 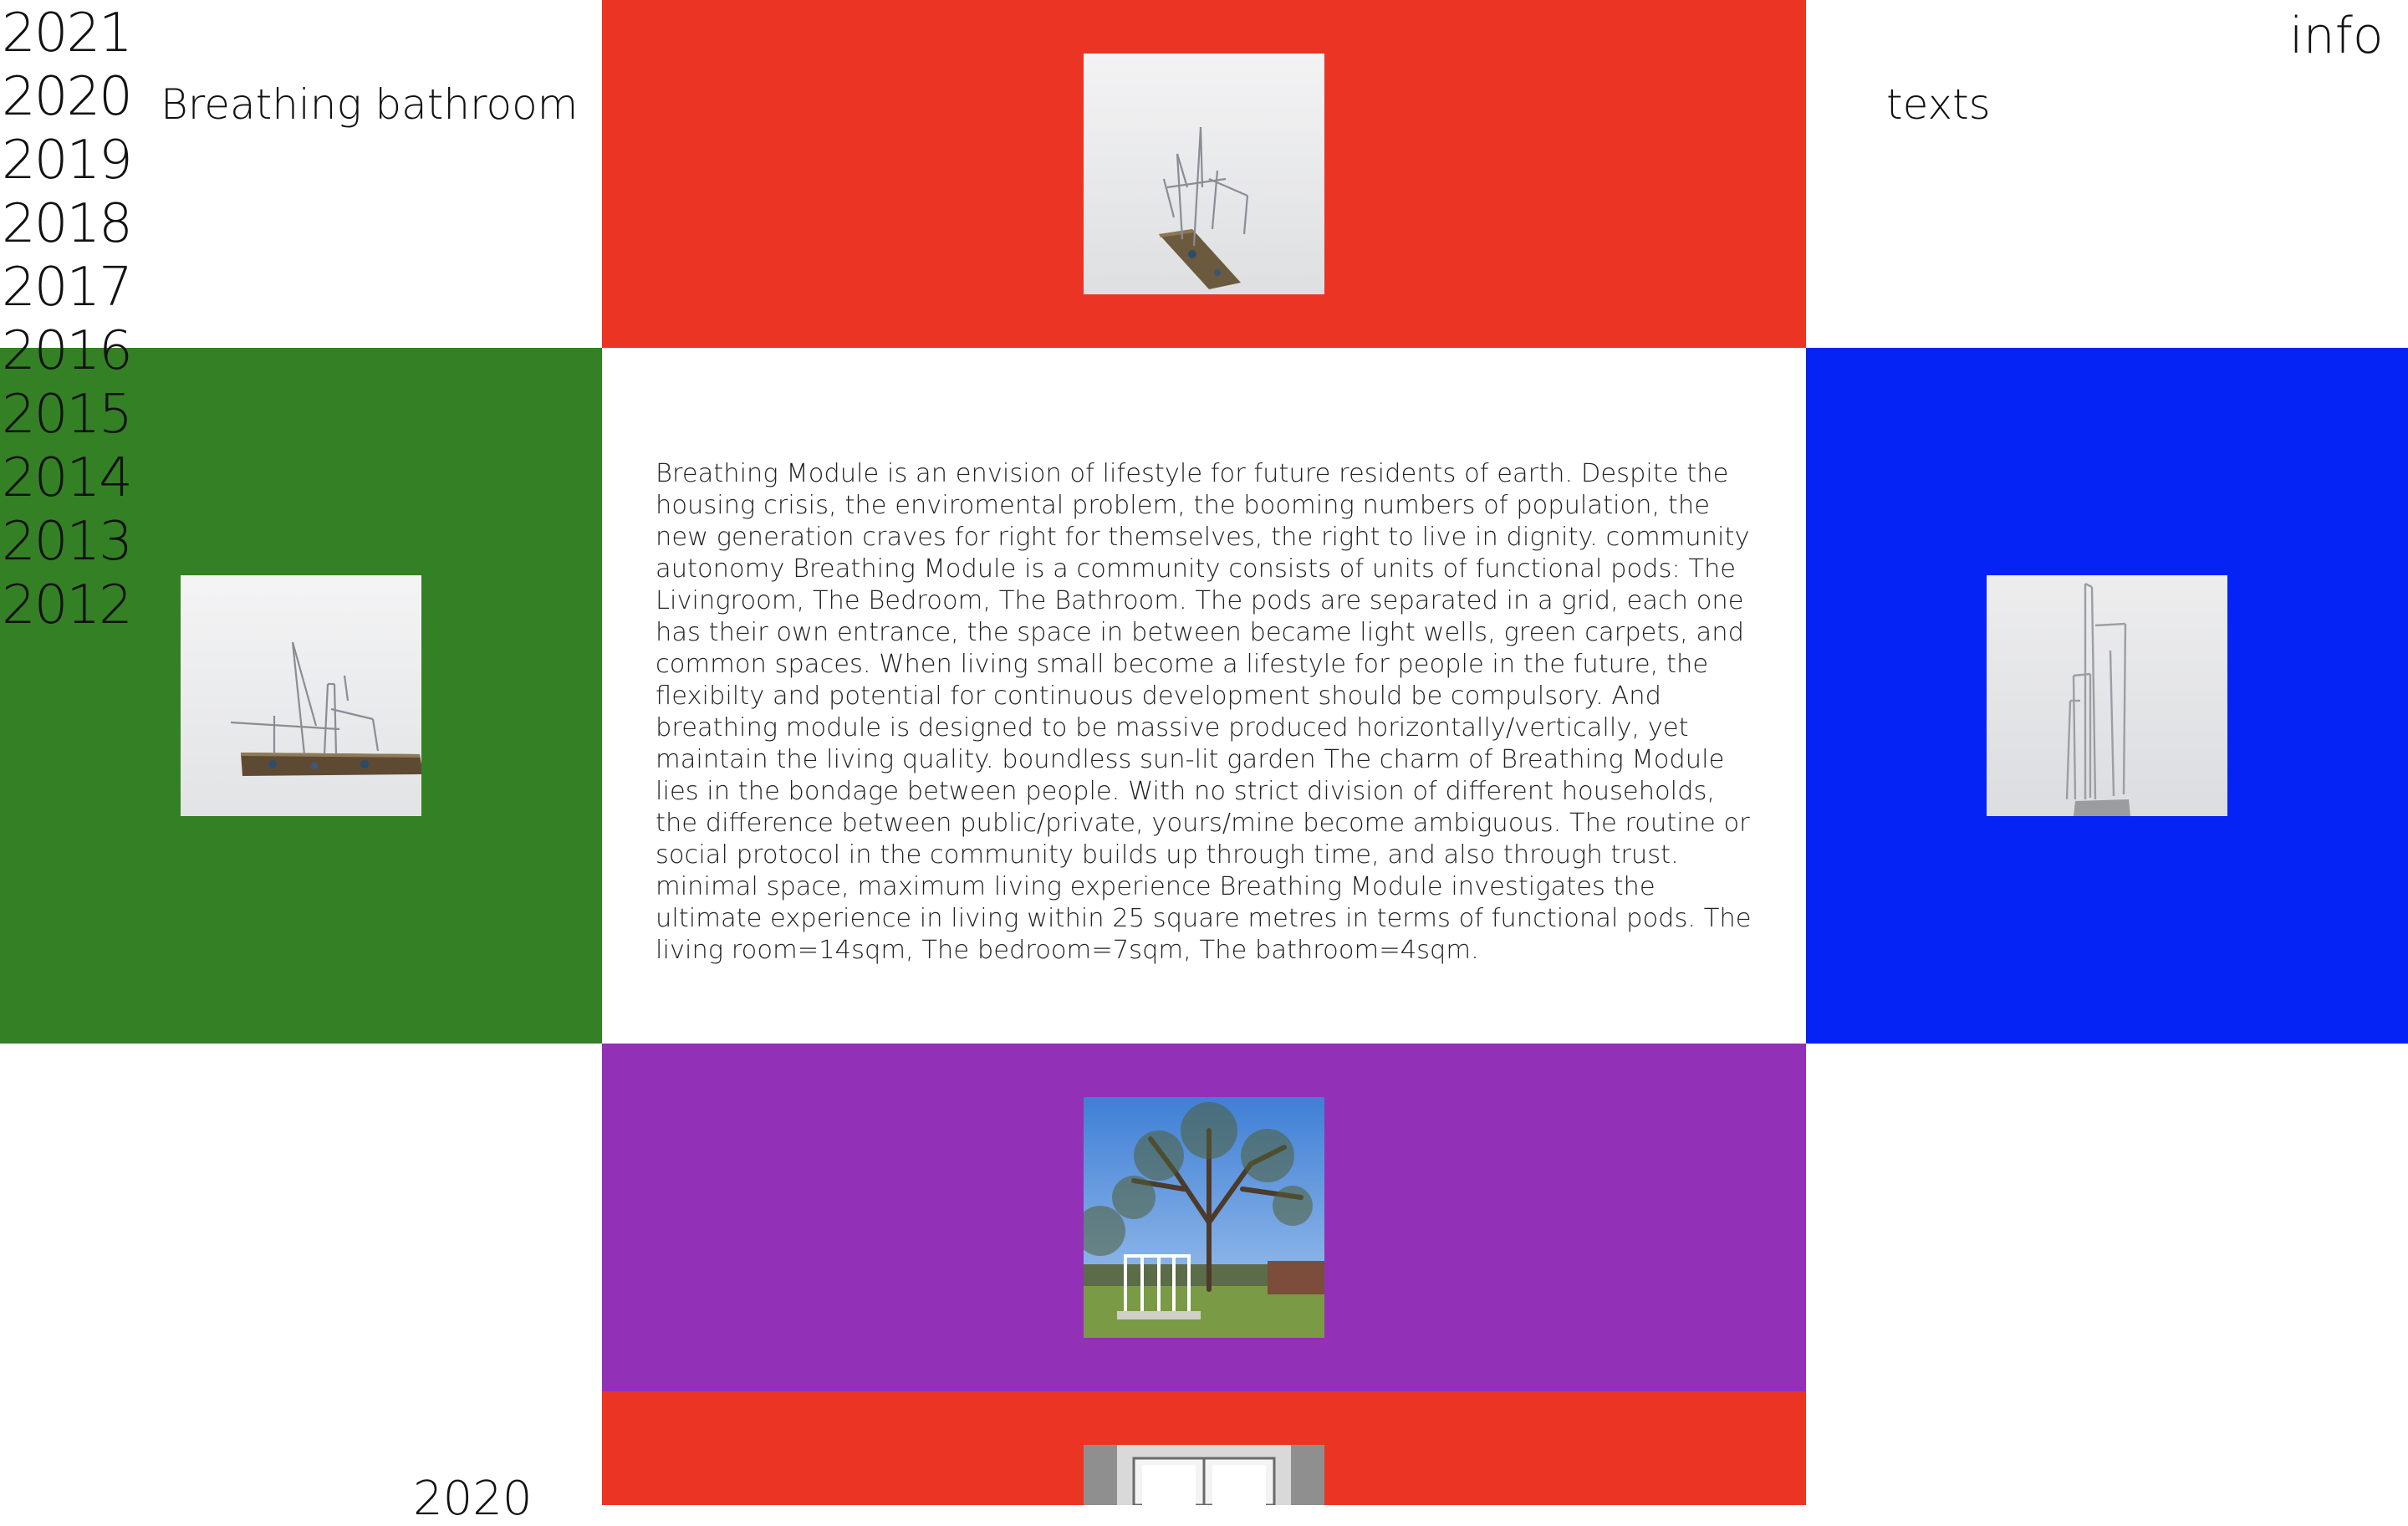 What do you see at coordinates (67, 287) in the screenshot?
I see `year-link-2017: 2017` at bounding box center [67, 287].